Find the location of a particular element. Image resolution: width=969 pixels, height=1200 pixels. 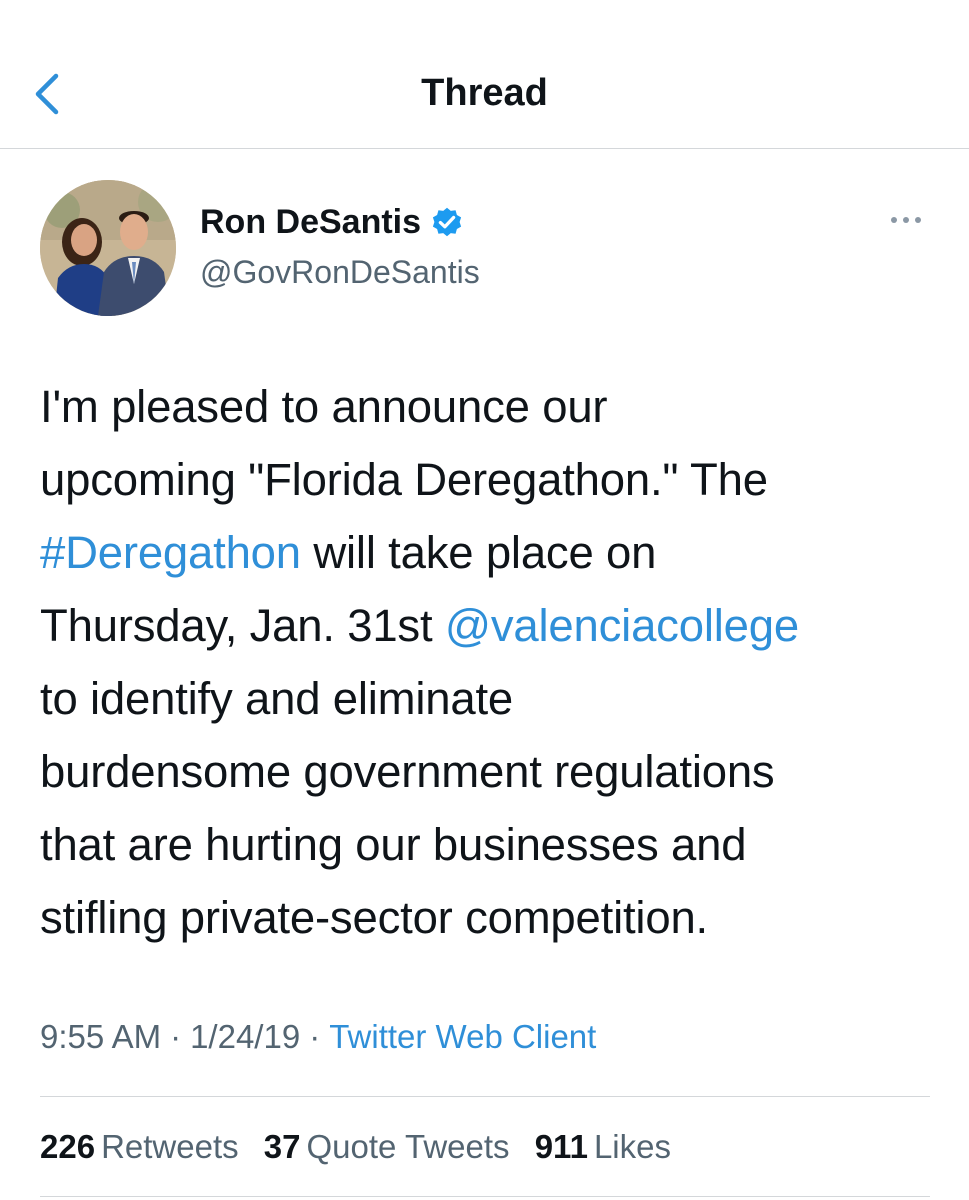

page-title: Thread is located at coordinates (484, 93).